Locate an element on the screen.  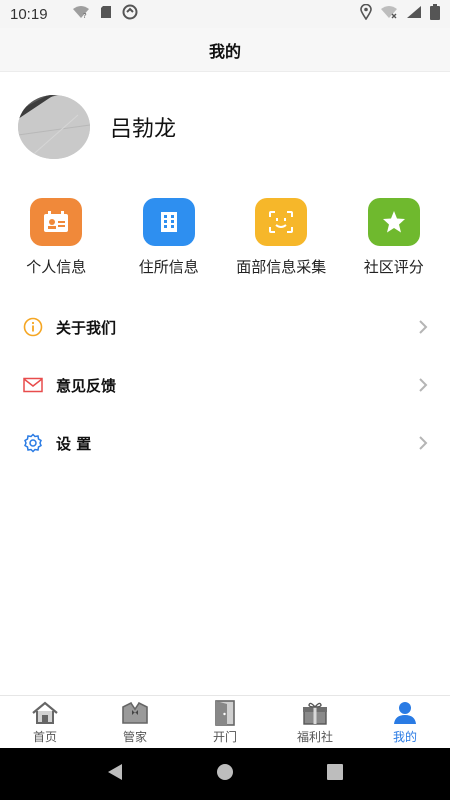
menu-item-label: 意见反馈 is located at coordinates (86, 385).